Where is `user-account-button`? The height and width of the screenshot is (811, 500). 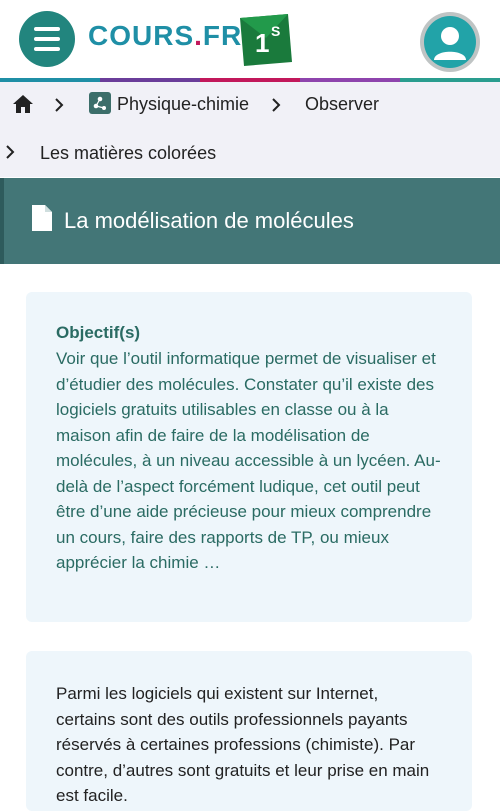 user-account-button is located at coordinates (450, 42).